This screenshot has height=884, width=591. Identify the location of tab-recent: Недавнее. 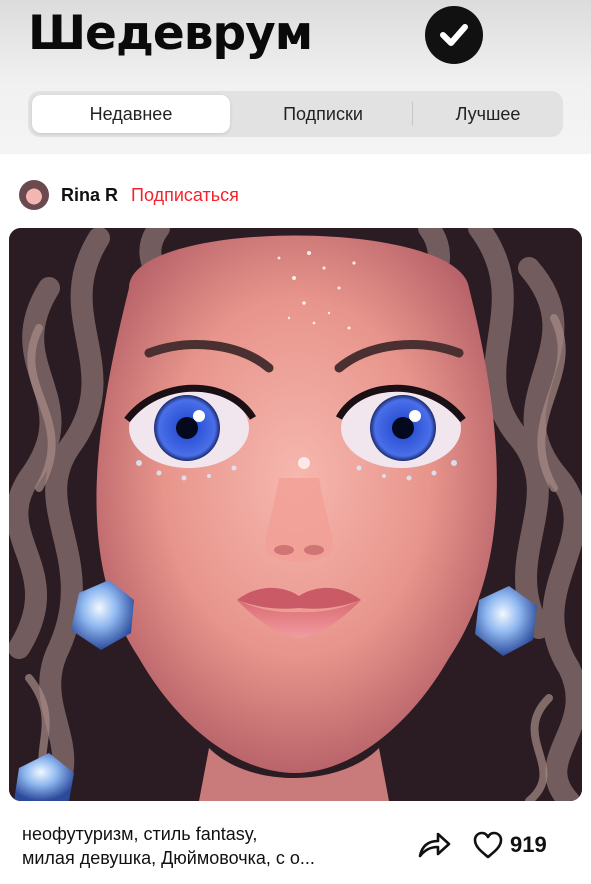
(131, 114).